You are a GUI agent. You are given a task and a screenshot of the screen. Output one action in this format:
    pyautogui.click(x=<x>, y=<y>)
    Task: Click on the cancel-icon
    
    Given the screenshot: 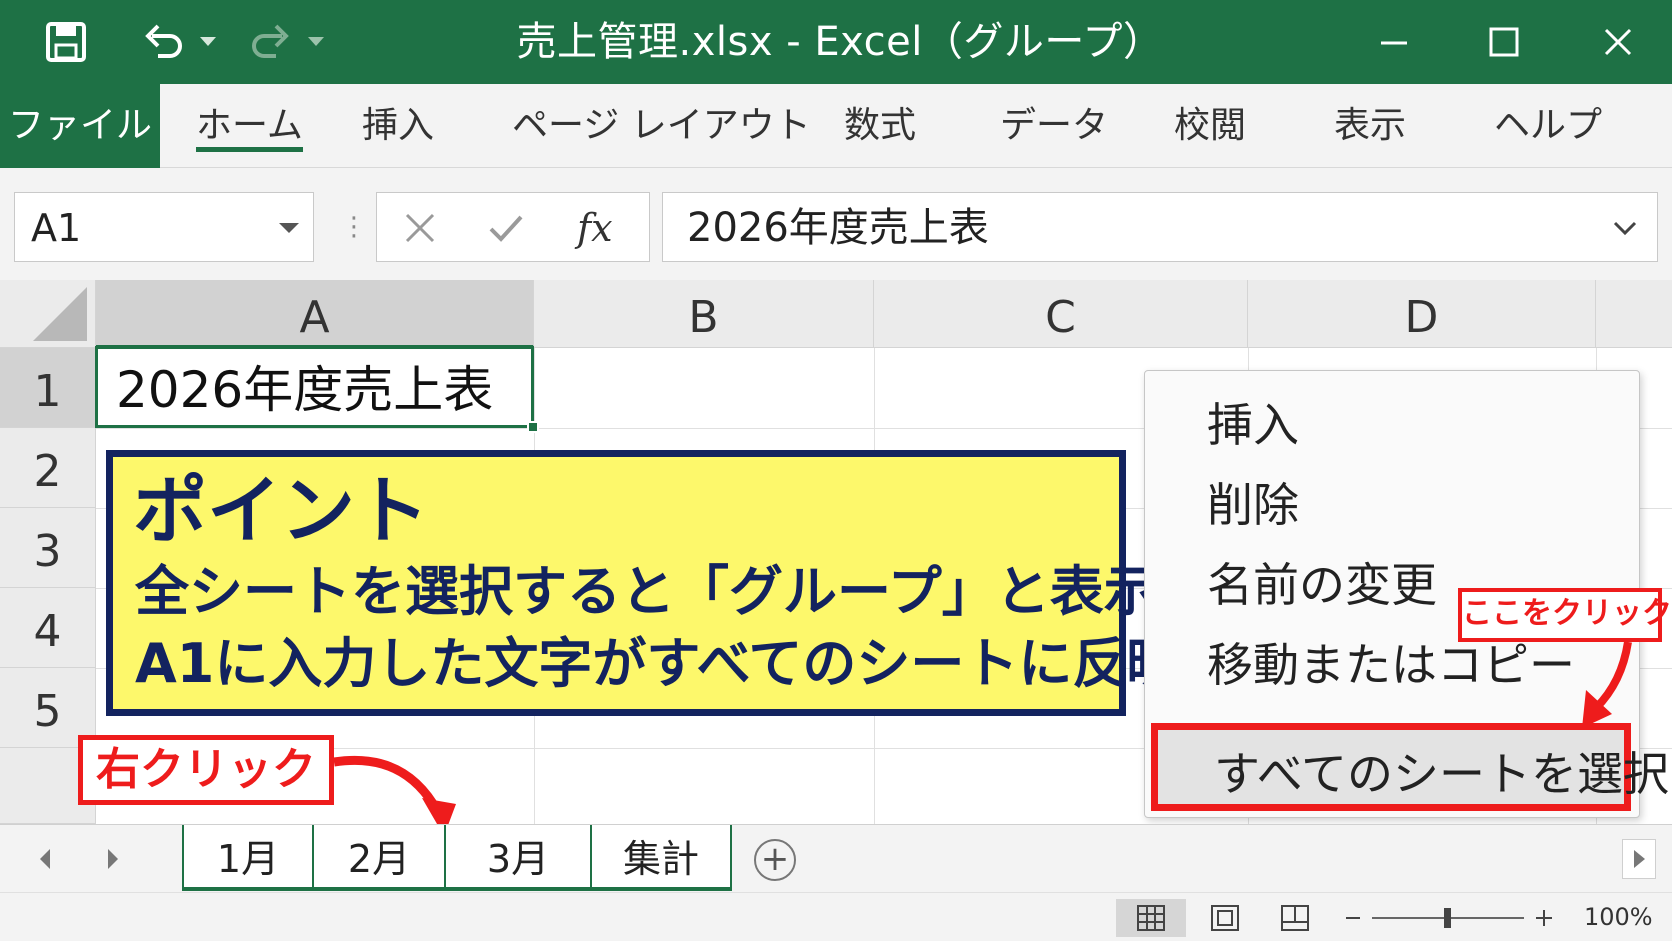 What is the action you would take?
    pyautogui.click(x=420, y=243)
    